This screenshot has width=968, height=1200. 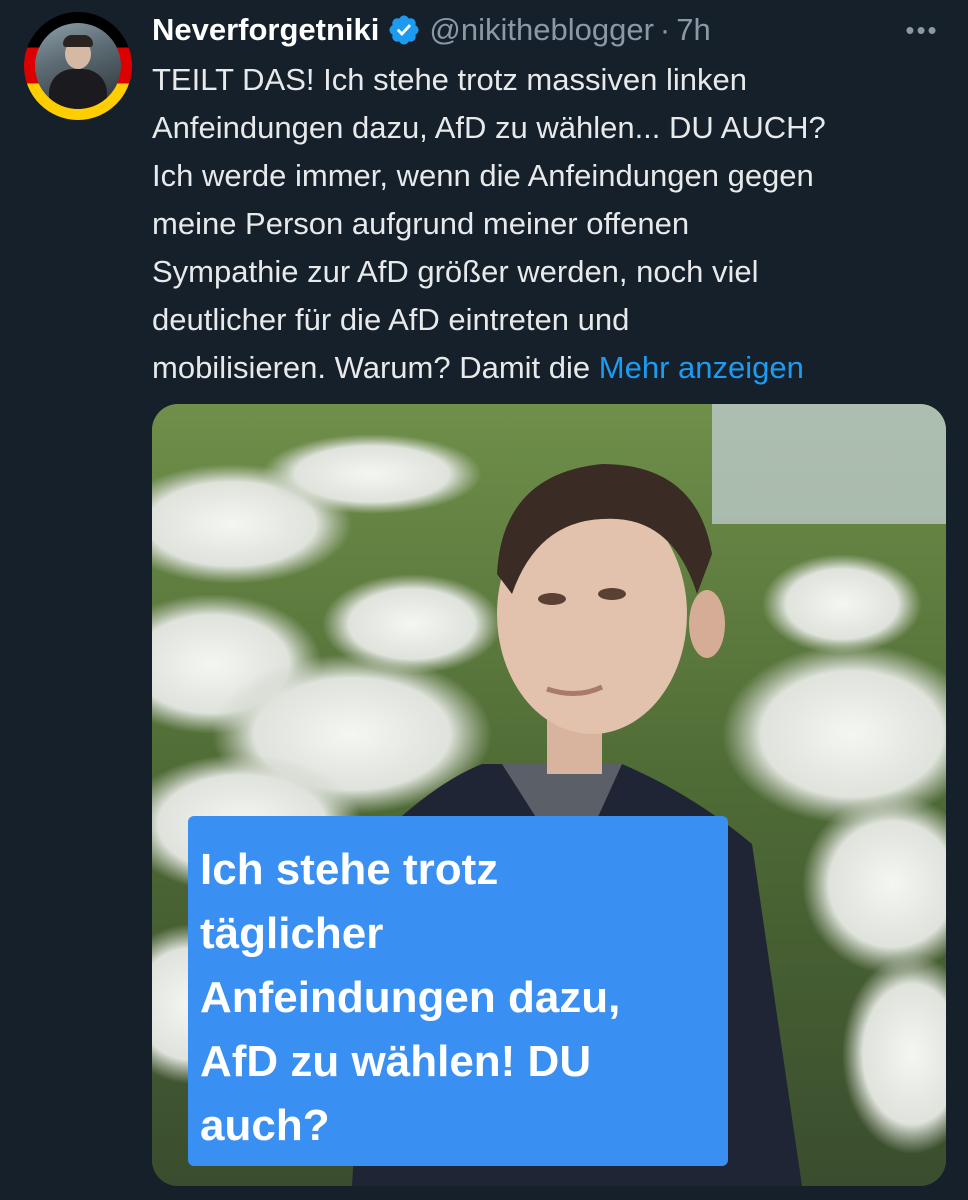 What do you see at coordinates (265, 1125) in the screenshot?
I see `overlay-text-line: auch?` at bounding box center [265, 1125].